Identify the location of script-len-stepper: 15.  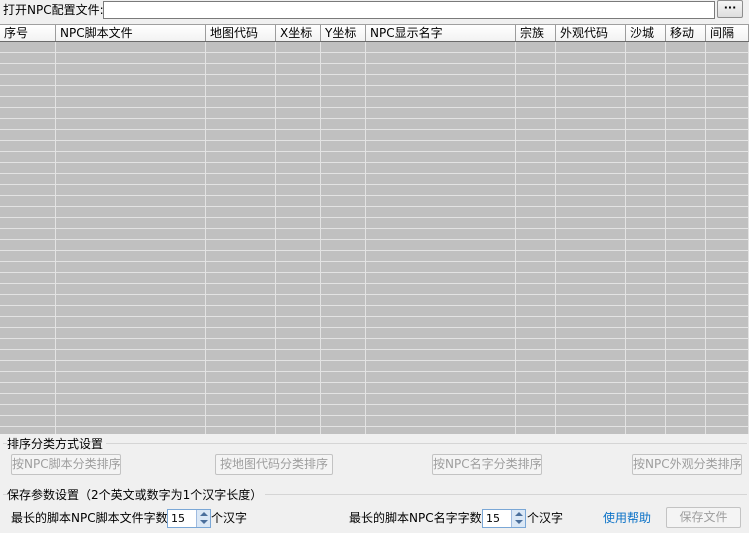
(189, 518).